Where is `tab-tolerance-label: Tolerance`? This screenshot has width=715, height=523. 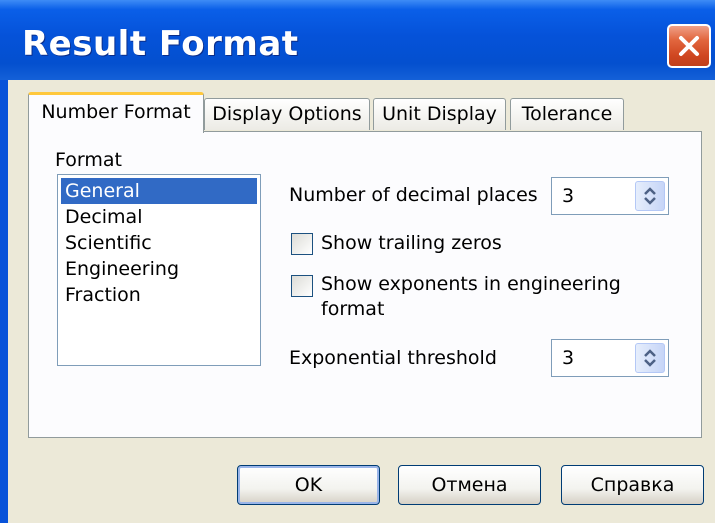
tab-tolerance-label: Tolerance is located at coordinates (567, 114).